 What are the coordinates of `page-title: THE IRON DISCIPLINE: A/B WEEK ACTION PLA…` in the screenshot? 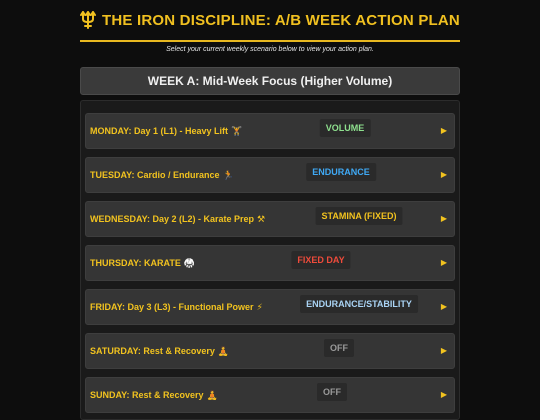 It's located at (270, 20).